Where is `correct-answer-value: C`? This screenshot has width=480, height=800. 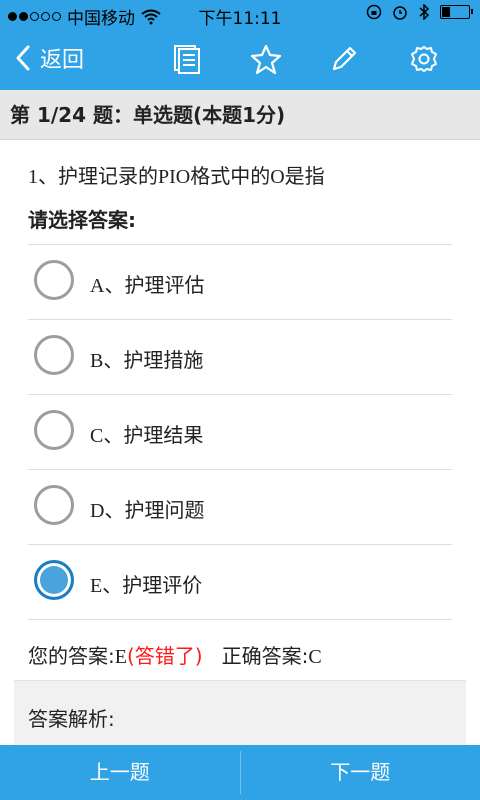 correct-answer-value: C is located at coordinates (315, 657).